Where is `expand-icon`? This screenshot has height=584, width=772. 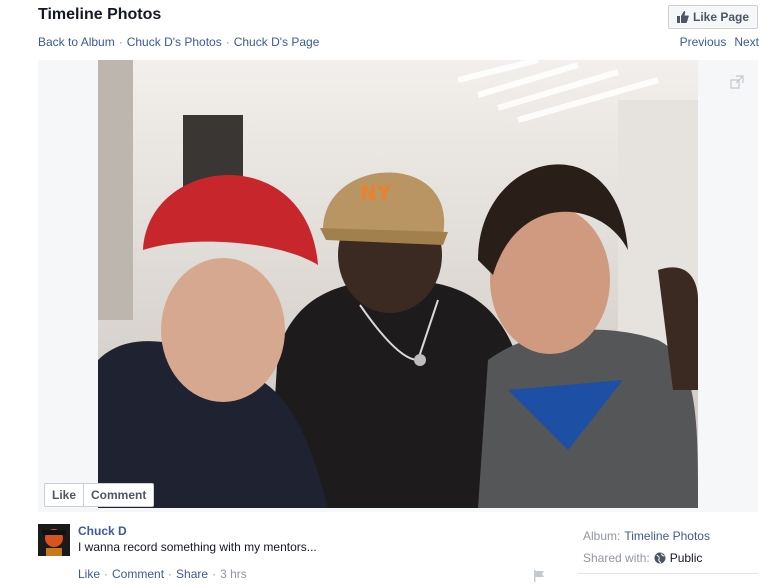 expand-icon is located at coordinates (737, 82).